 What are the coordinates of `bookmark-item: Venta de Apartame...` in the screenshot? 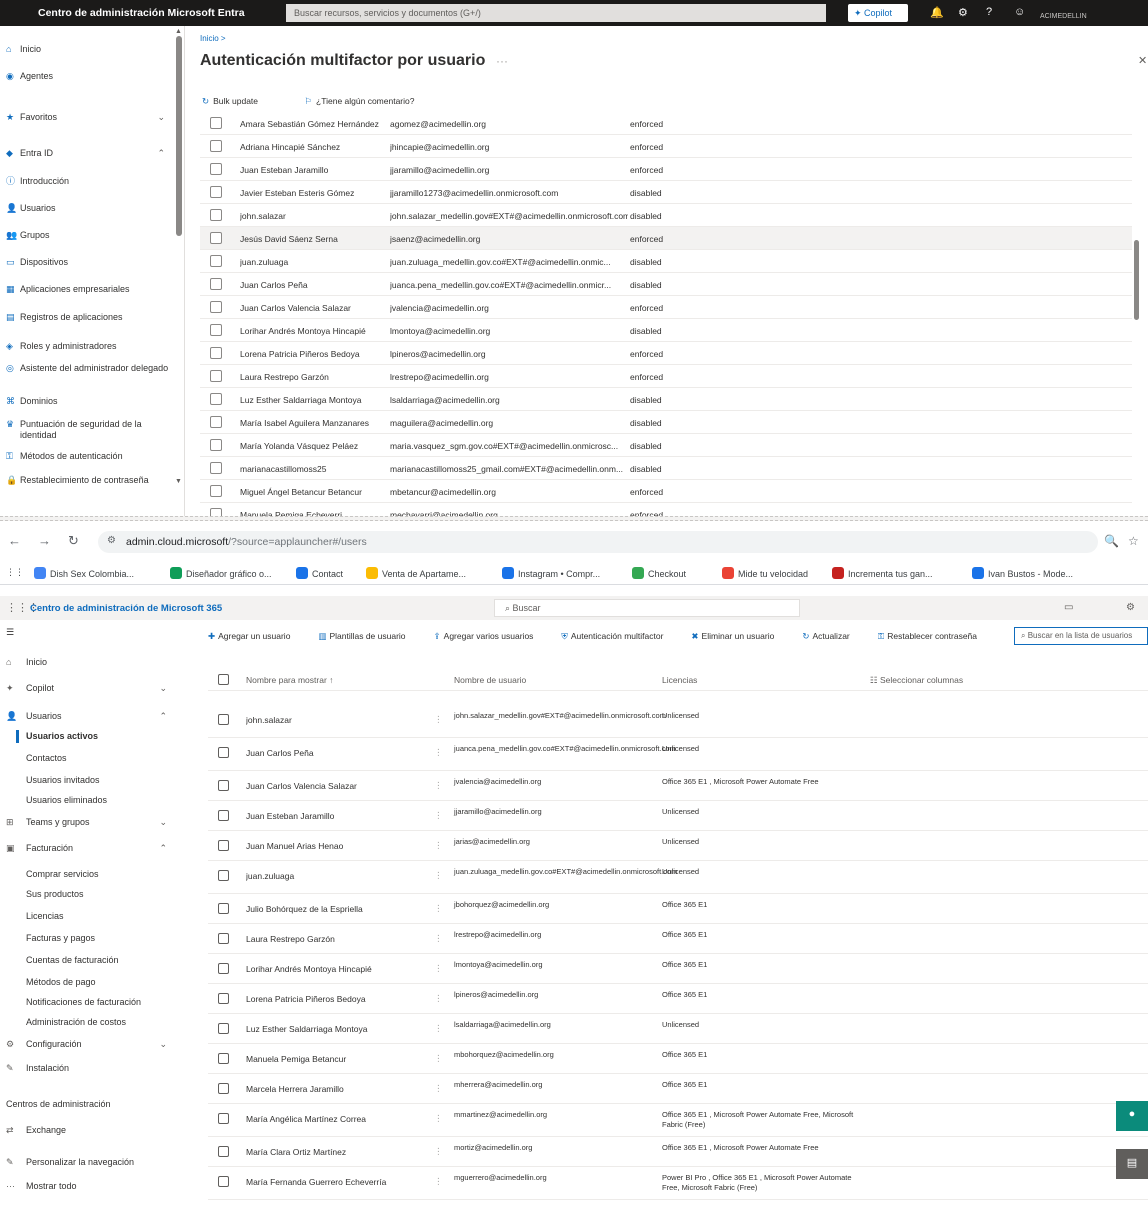 It's located at (416, 573).